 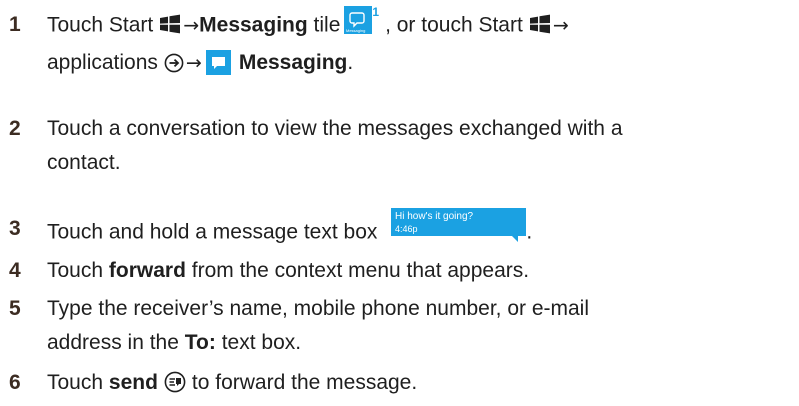 What do you see at coordinates (355, 30) in the screenshot?
I see `tile-label: Messaging` at bounding box center [355, 30].